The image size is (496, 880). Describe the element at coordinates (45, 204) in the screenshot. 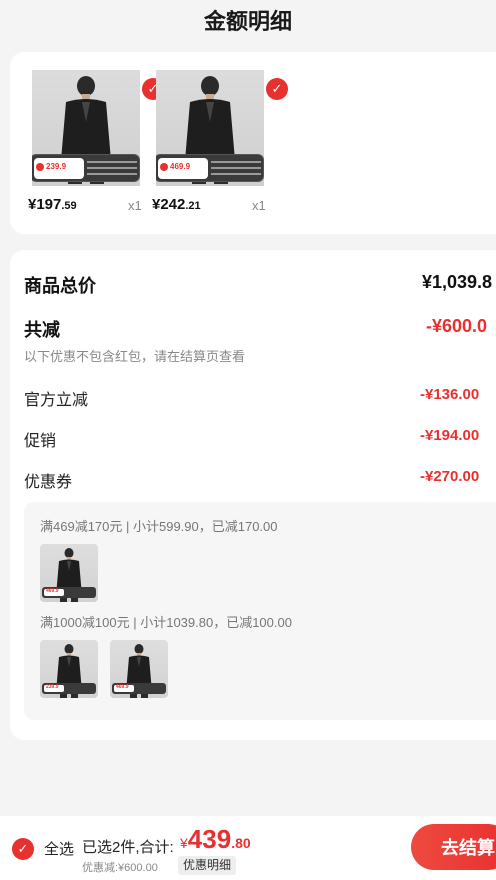

I see `price-int: ¥197` at that location.